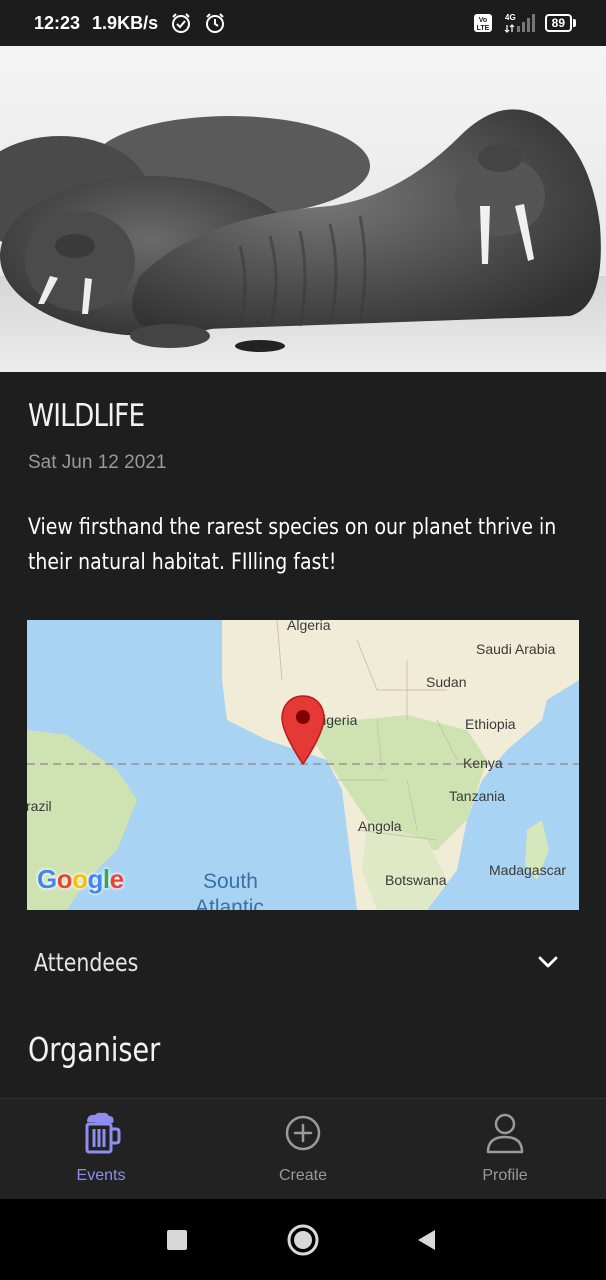  What do you see at coordinates (483, 763) in the screenshot?
I see `map-label-kenya: Kenya` at bounding box center [483, 763].